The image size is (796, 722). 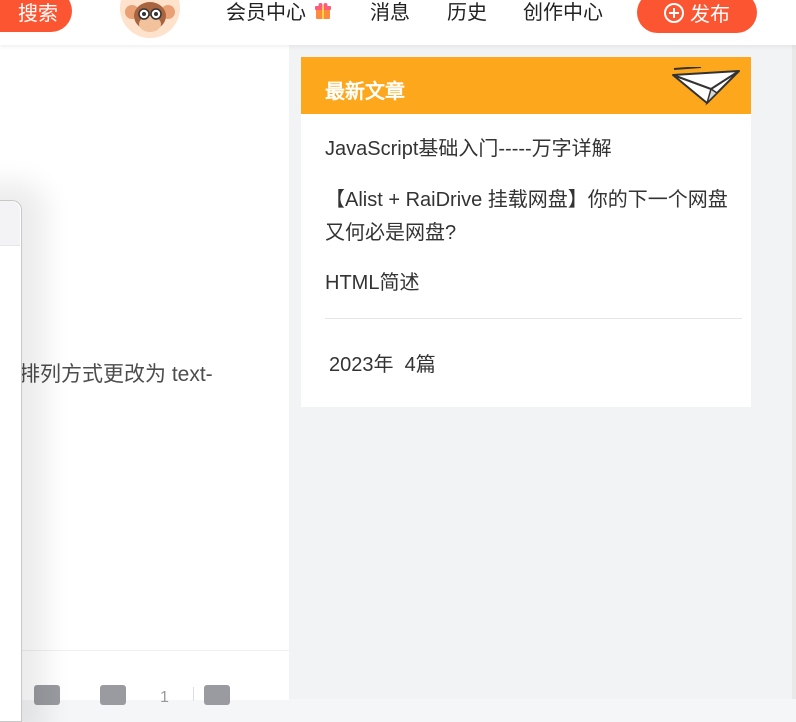 I want to click on publish-button: 发布, so click(x=697, y=16).